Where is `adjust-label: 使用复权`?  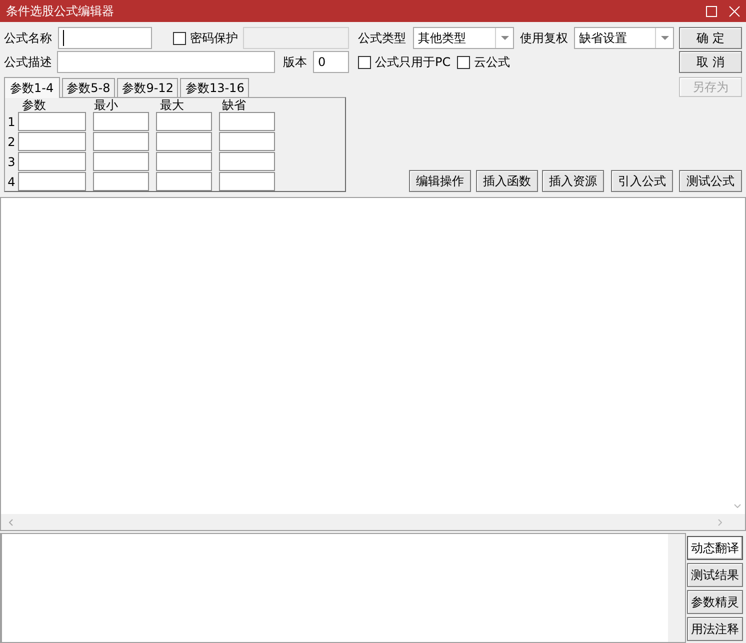 adjust-label: 使用复权 is located at coordinates (544, 38).